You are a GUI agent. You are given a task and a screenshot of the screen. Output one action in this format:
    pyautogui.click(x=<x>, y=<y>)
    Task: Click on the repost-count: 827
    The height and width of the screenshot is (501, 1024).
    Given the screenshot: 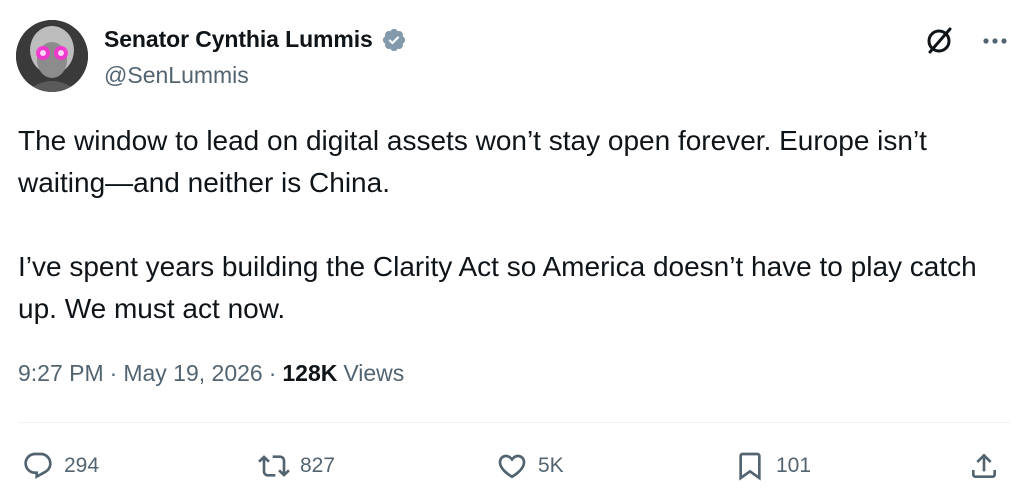 What is the action you would take?
    pyautogui.click(x=318, y=465)
    